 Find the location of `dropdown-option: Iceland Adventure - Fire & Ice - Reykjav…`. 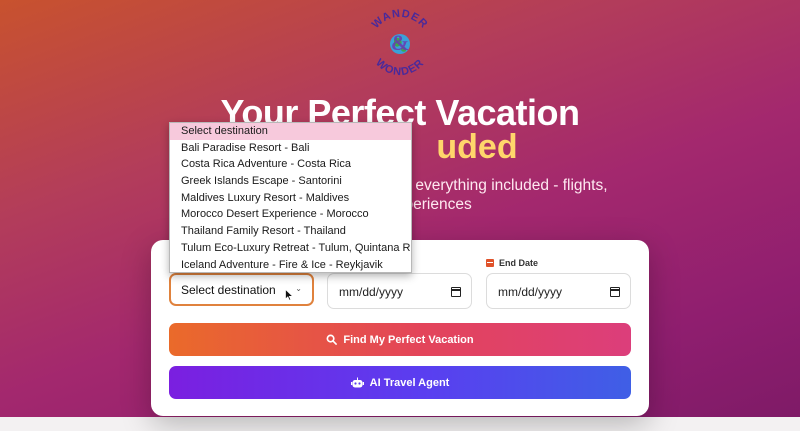

dropdown-option: Iceland Adventure - Fire & Ice - Reykjav… is located at coordinates (290, 265).